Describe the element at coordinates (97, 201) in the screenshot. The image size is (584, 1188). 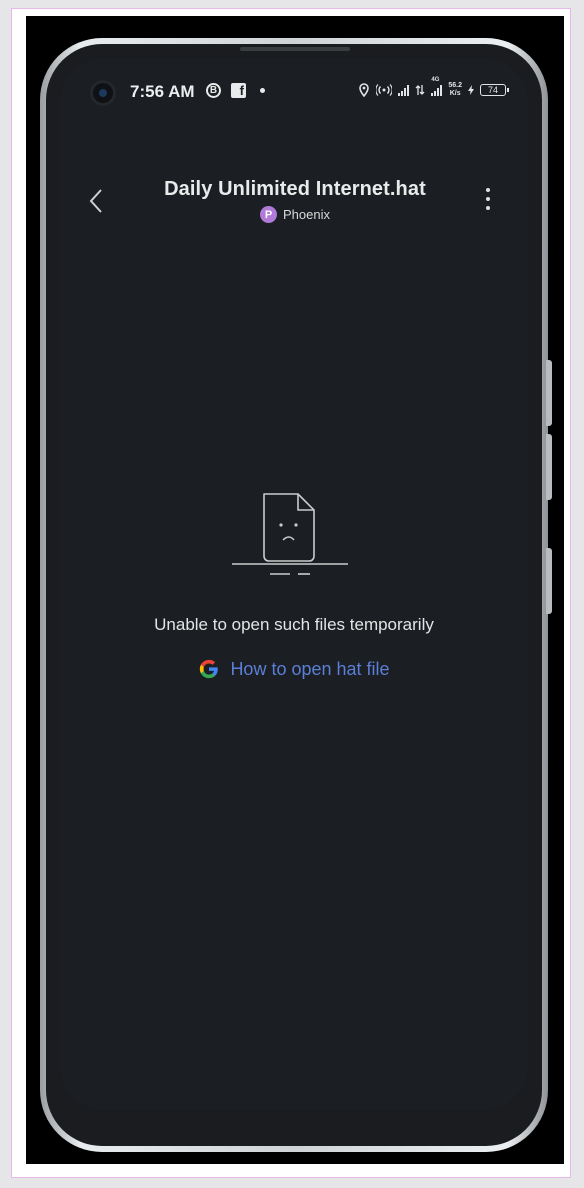
I see `back-arrow-icon` at that location.